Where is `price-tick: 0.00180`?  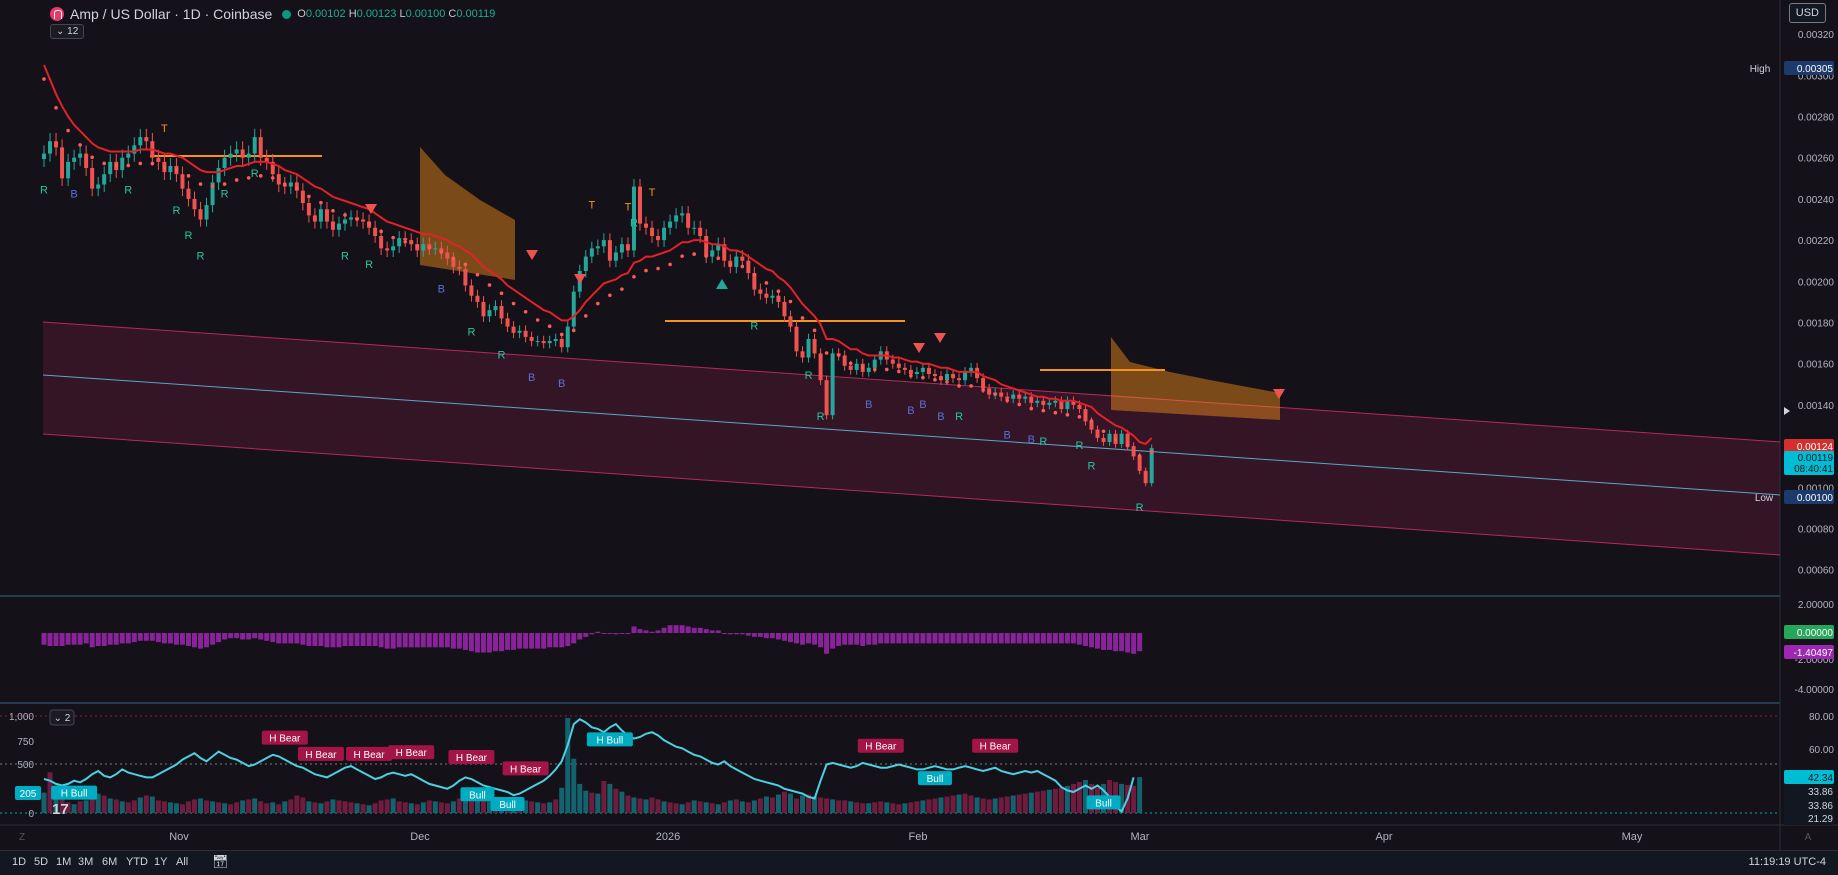
price-tick: 0.00180 is located at coordinates (1816, 324).